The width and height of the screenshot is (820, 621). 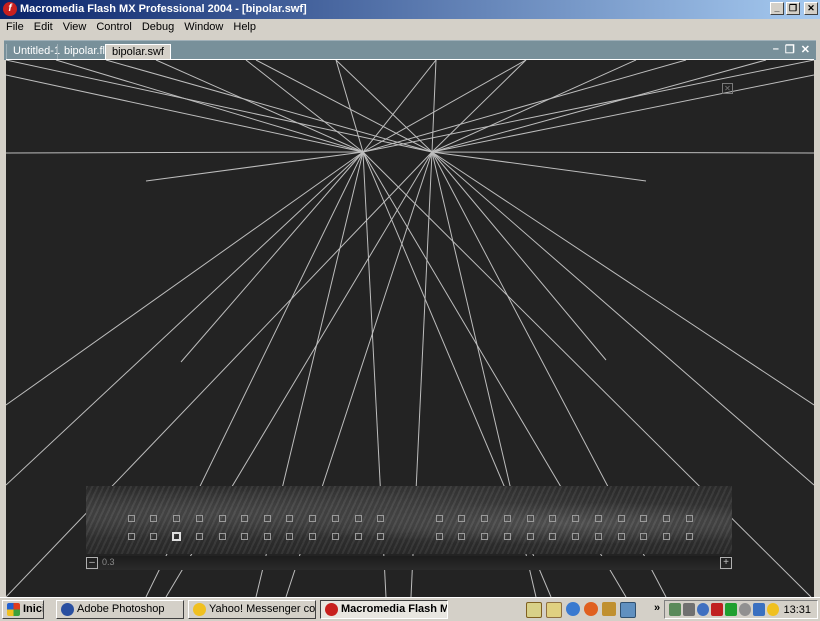 I want to click on zoom-out-button: –, so click(x=92, y=563).